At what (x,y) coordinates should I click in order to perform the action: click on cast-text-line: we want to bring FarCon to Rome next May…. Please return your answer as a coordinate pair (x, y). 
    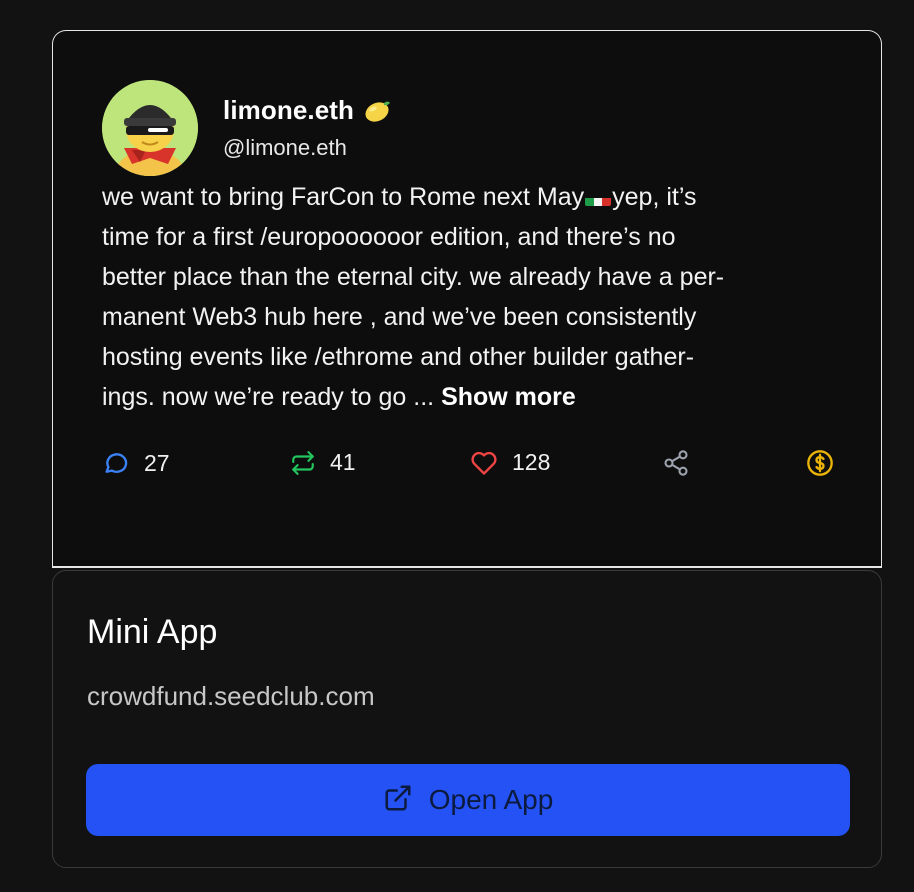
    Looking at the image, I should click on (472, 197).